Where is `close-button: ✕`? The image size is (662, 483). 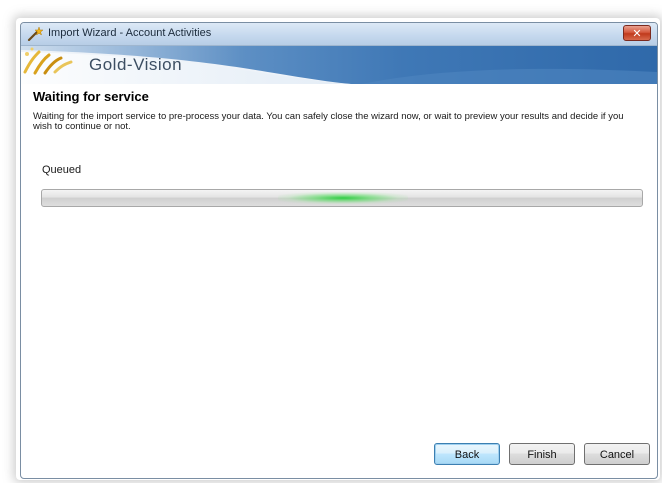
close-button: ✕ is located at coordinates (637, 33).